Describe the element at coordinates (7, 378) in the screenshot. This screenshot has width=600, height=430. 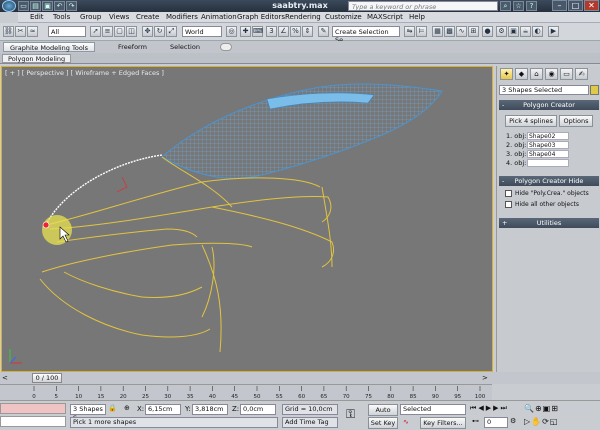
I see `time-prev-icon: <` at that location.